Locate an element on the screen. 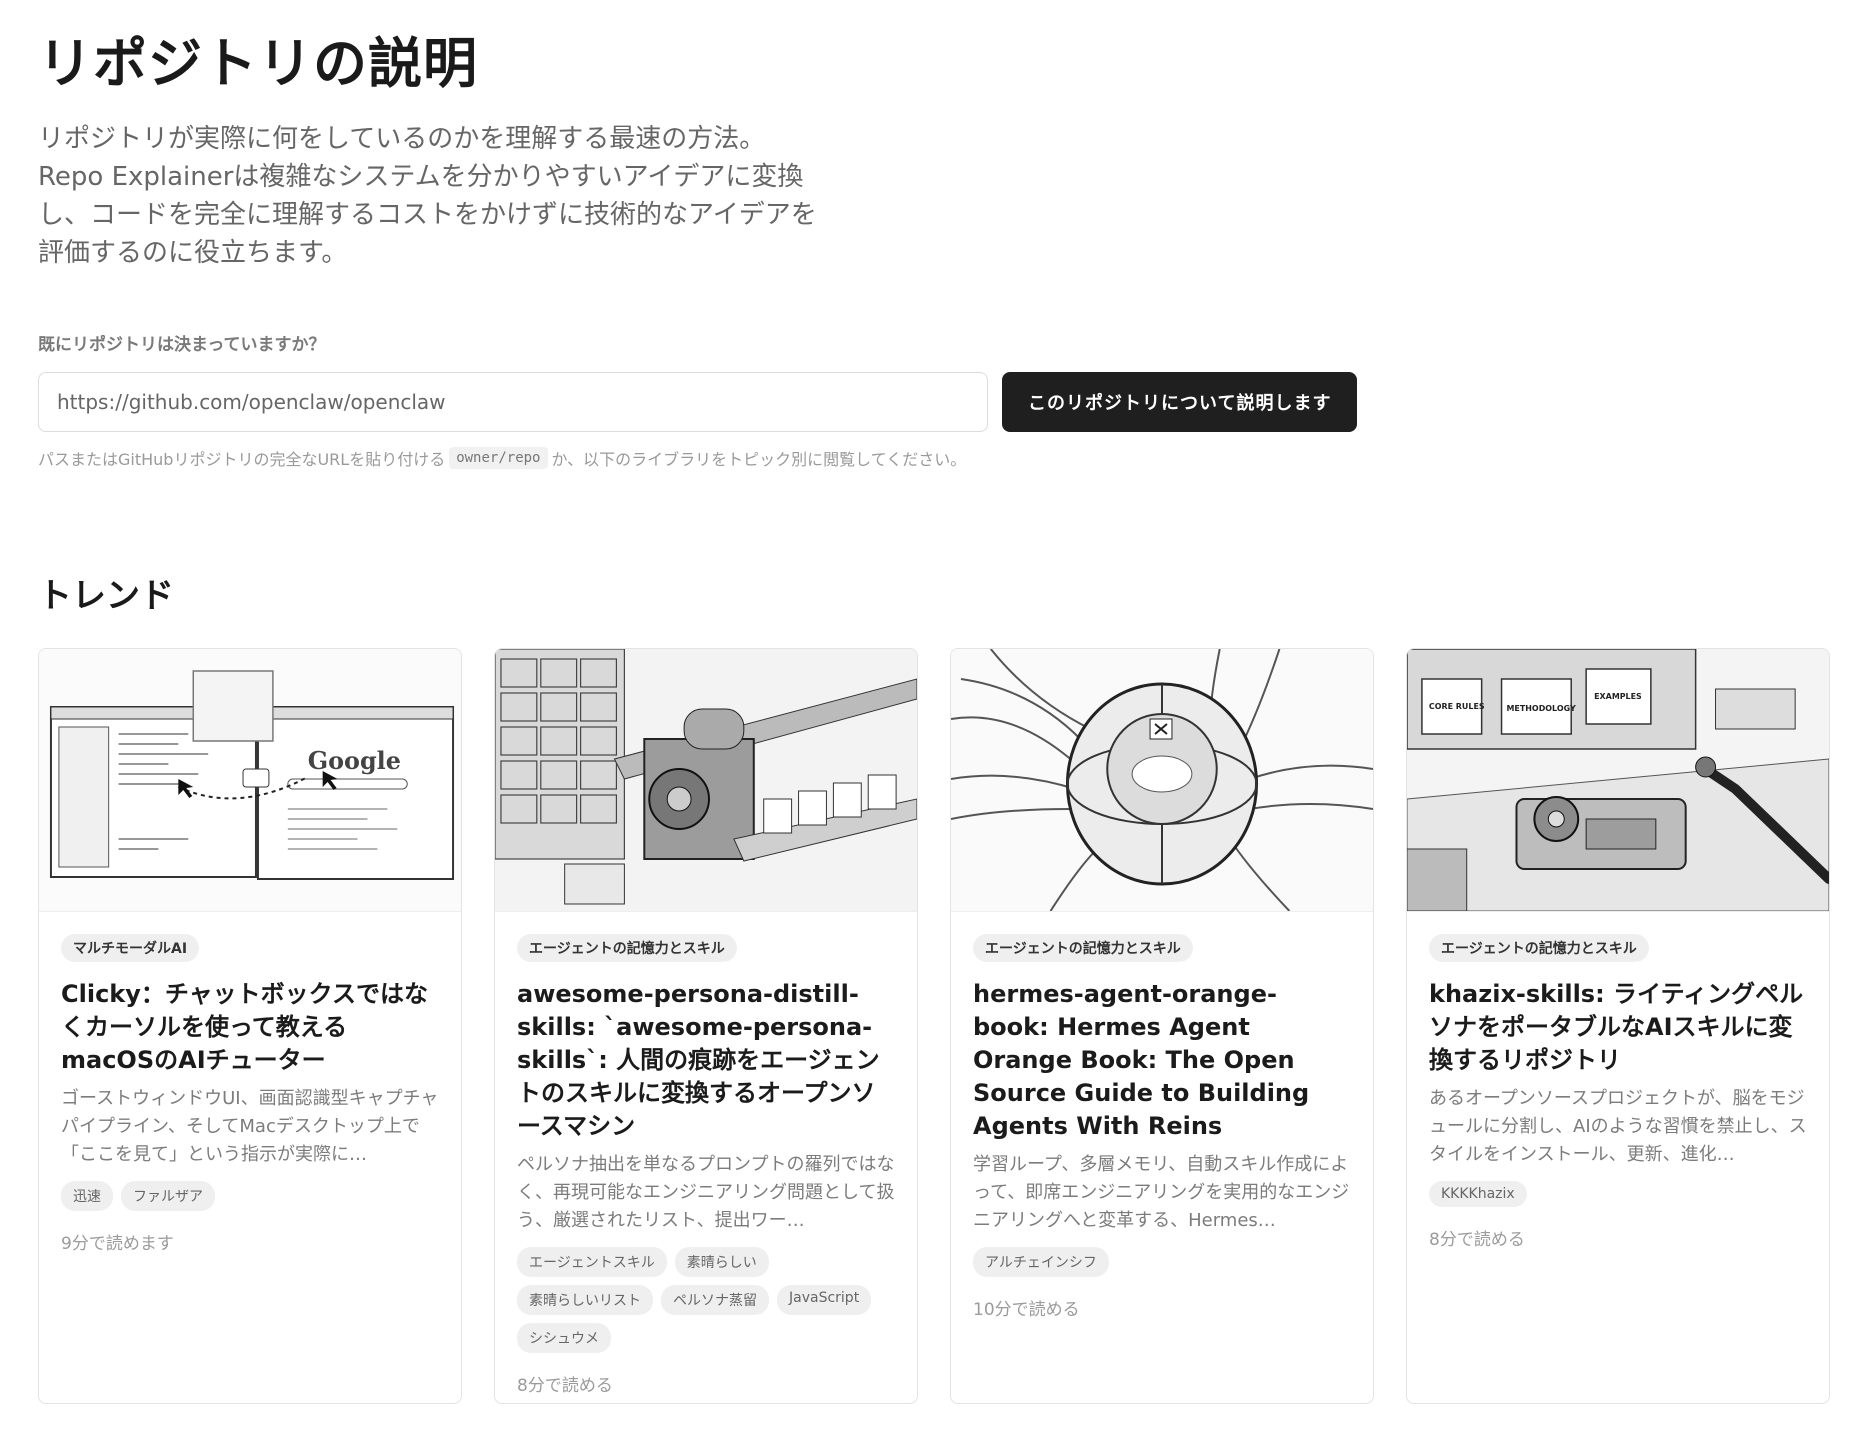 The image size is (1864, 1436). tag: ファルザア is located at coordinates (168, 1196).